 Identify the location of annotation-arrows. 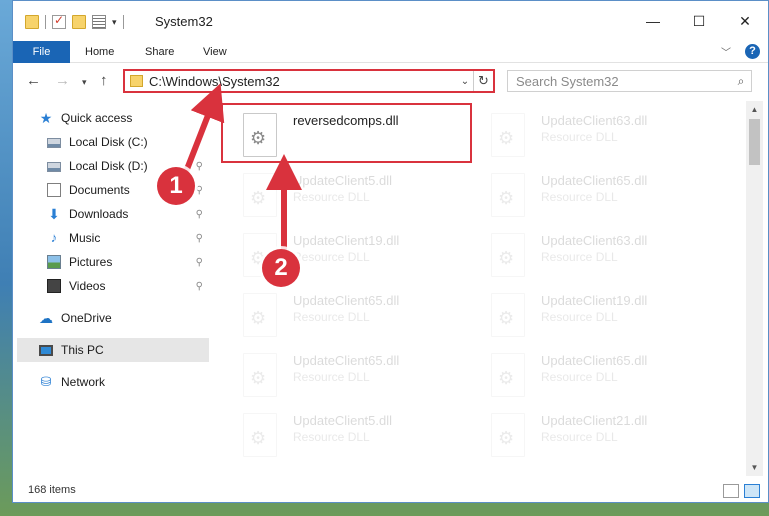
(239, 175).